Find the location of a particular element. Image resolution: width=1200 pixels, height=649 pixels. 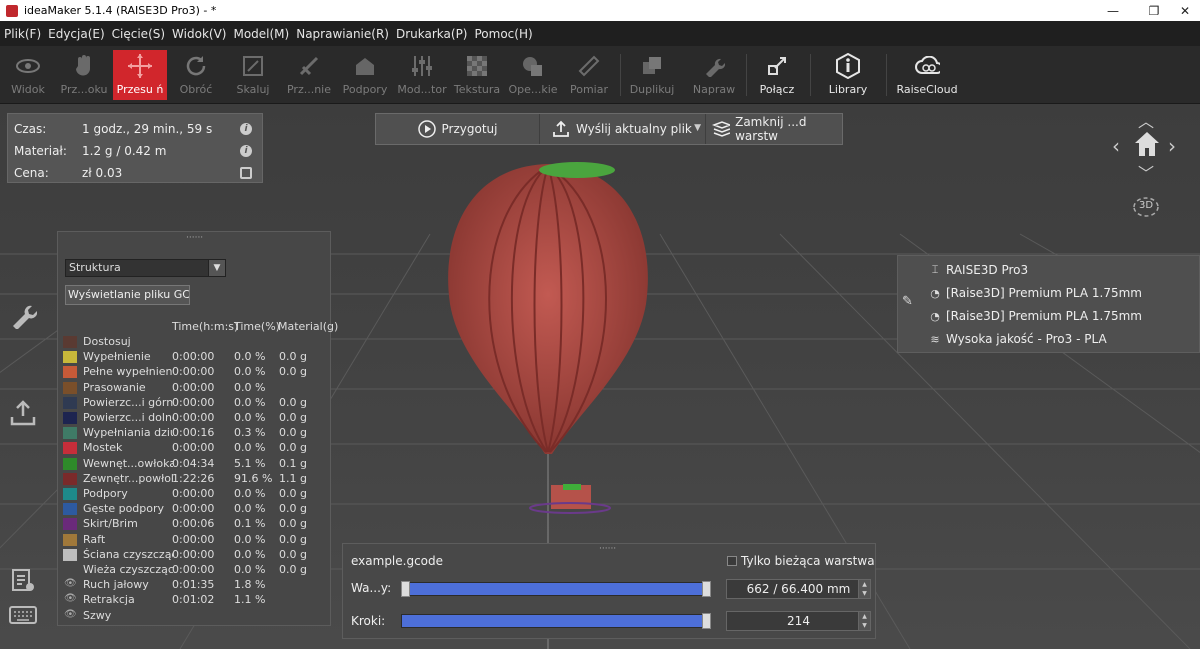

chevron-up-icon: ︿ is located at coordinates (1146, 120).